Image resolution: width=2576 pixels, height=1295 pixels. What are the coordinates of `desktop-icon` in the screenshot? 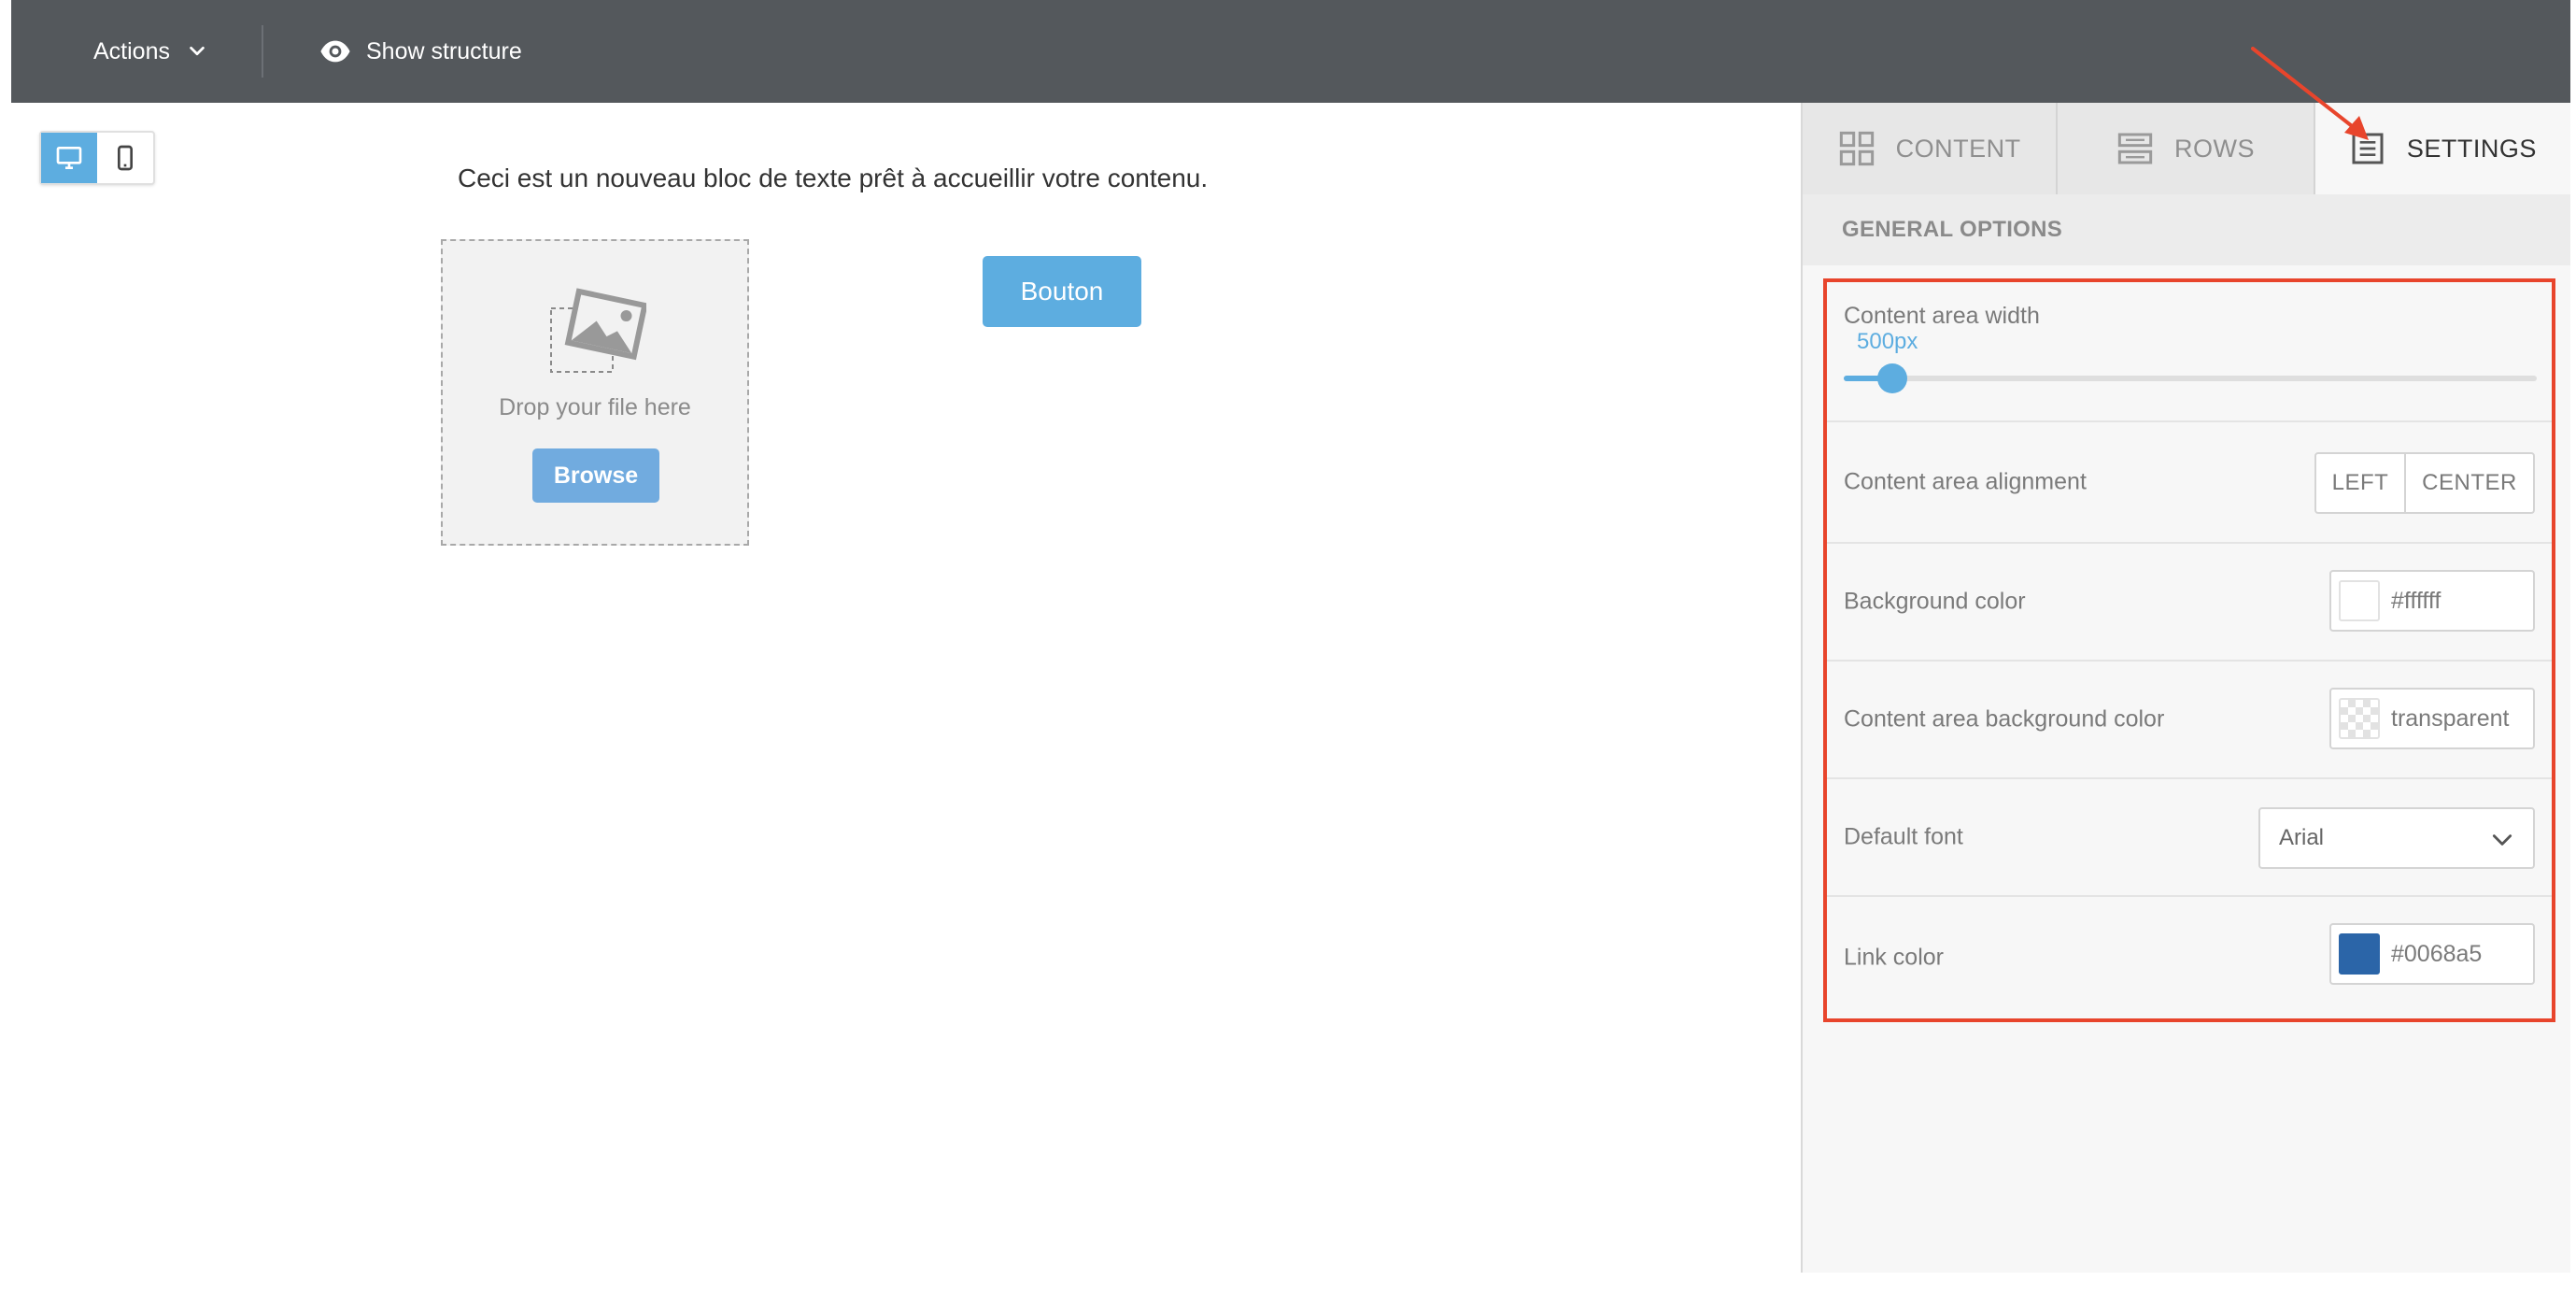 It's located at (69, 158).